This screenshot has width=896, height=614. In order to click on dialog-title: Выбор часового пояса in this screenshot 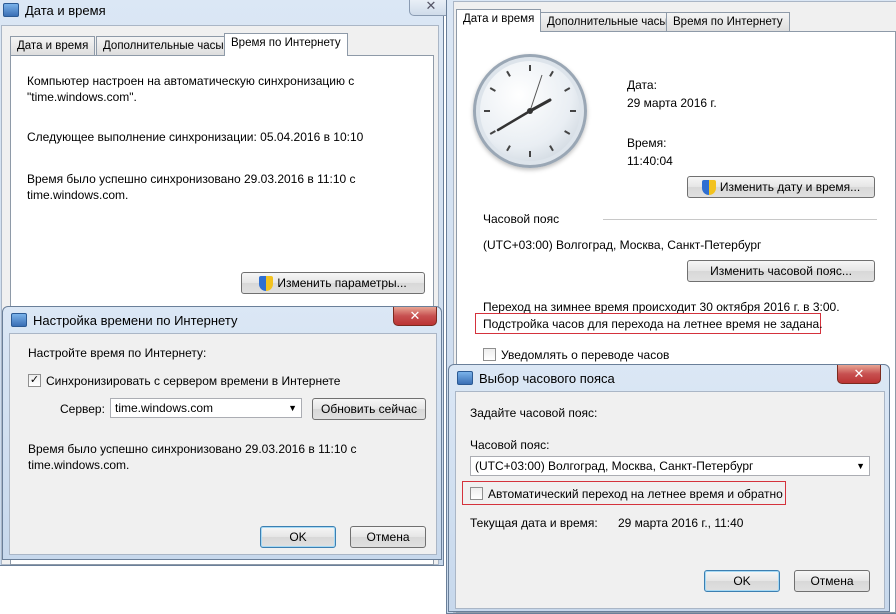, I will do `click(547, 378)`.